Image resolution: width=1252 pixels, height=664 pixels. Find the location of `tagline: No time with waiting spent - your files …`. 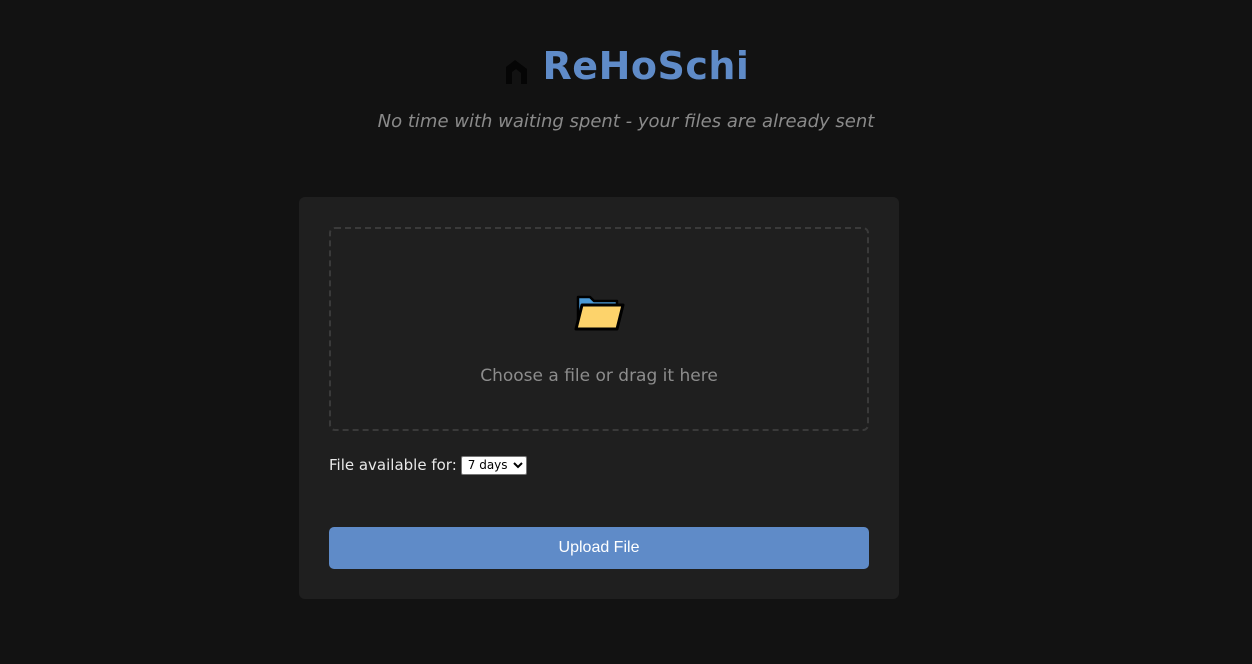

tagline: No time with waiting spent - your files … is located at coordinates (626, 121).